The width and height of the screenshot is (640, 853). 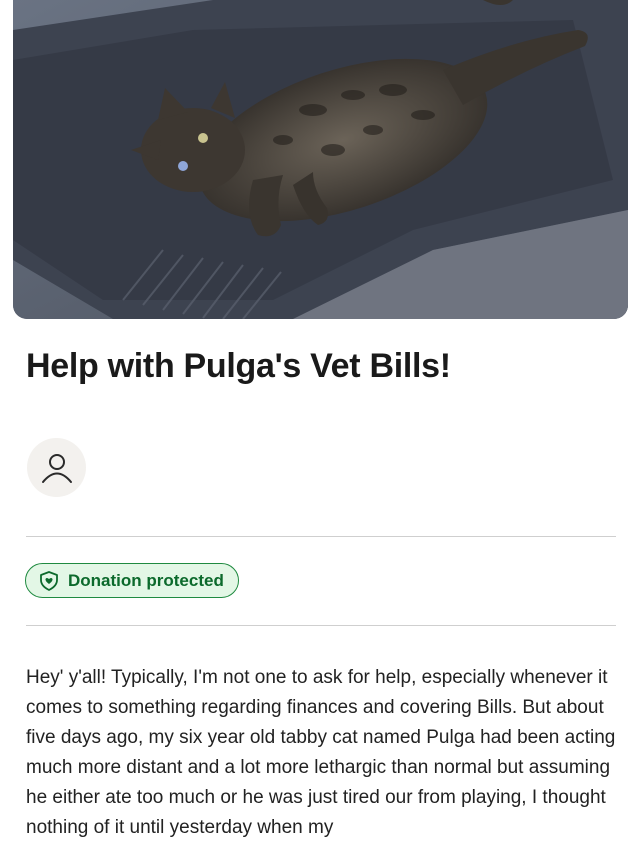 I want to click on divider-bottom, so click(x=321, y=625).